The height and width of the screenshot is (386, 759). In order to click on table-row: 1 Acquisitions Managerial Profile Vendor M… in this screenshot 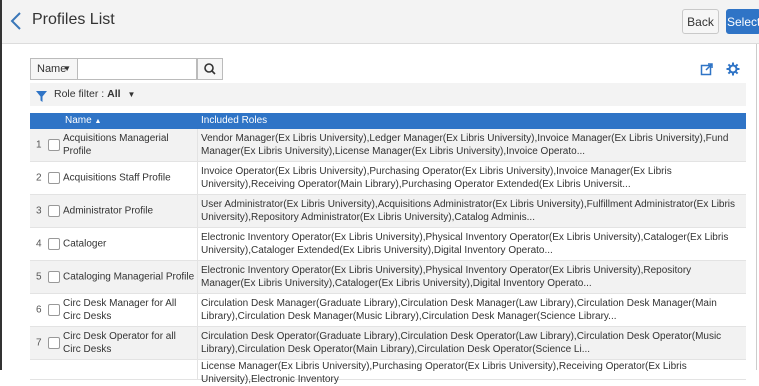, I will do `click(388, 145)`.